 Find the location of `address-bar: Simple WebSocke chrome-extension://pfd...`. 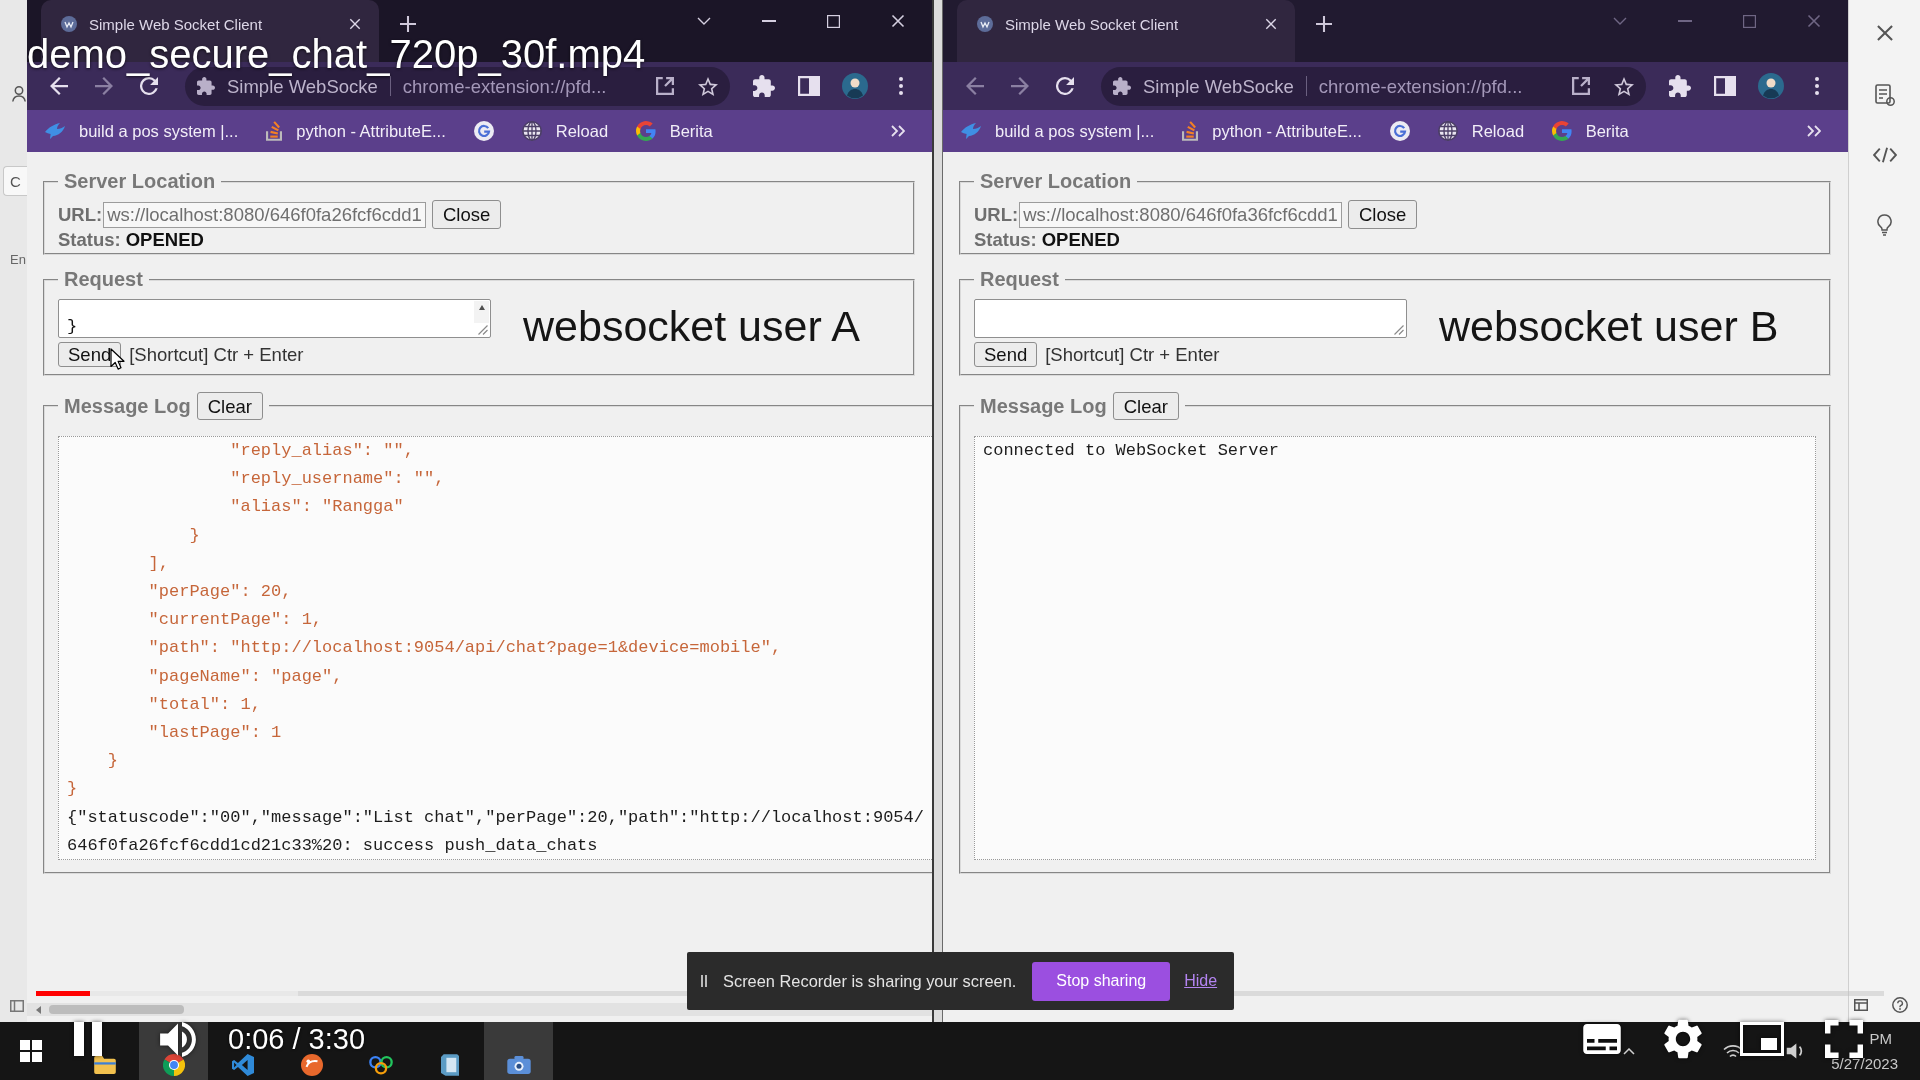

address-bar: Simple WebSocke chrome-extension://pfd... is located at coordinates (1373, 86).